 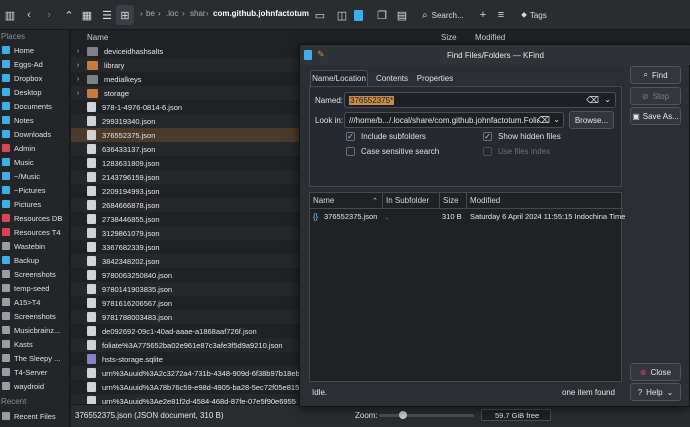 What do you see at coordinates (382, 15) in the screenshot?
I see `copy-icon: ❐` at bounding box center [382, 15].